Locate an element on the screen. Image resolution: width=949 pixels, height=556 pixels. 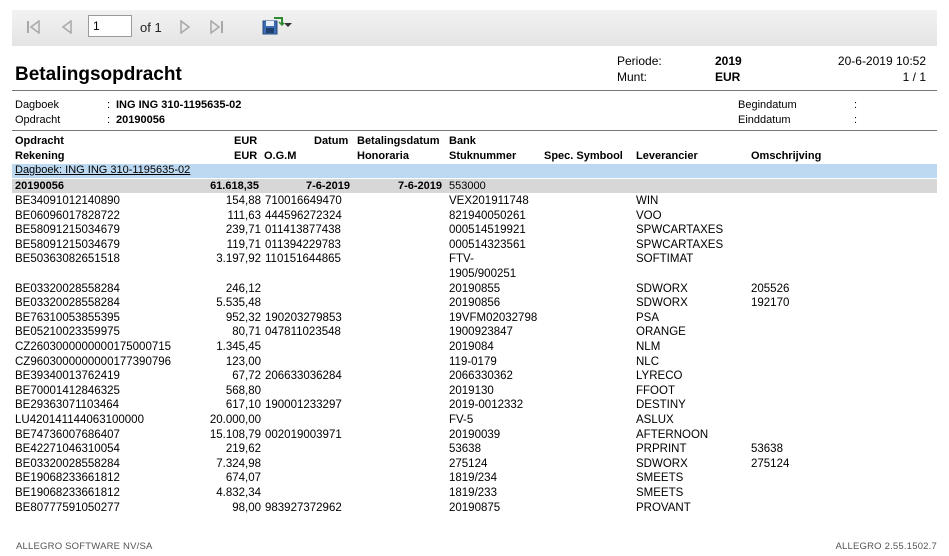
divider is located at coordinates (474, 90).